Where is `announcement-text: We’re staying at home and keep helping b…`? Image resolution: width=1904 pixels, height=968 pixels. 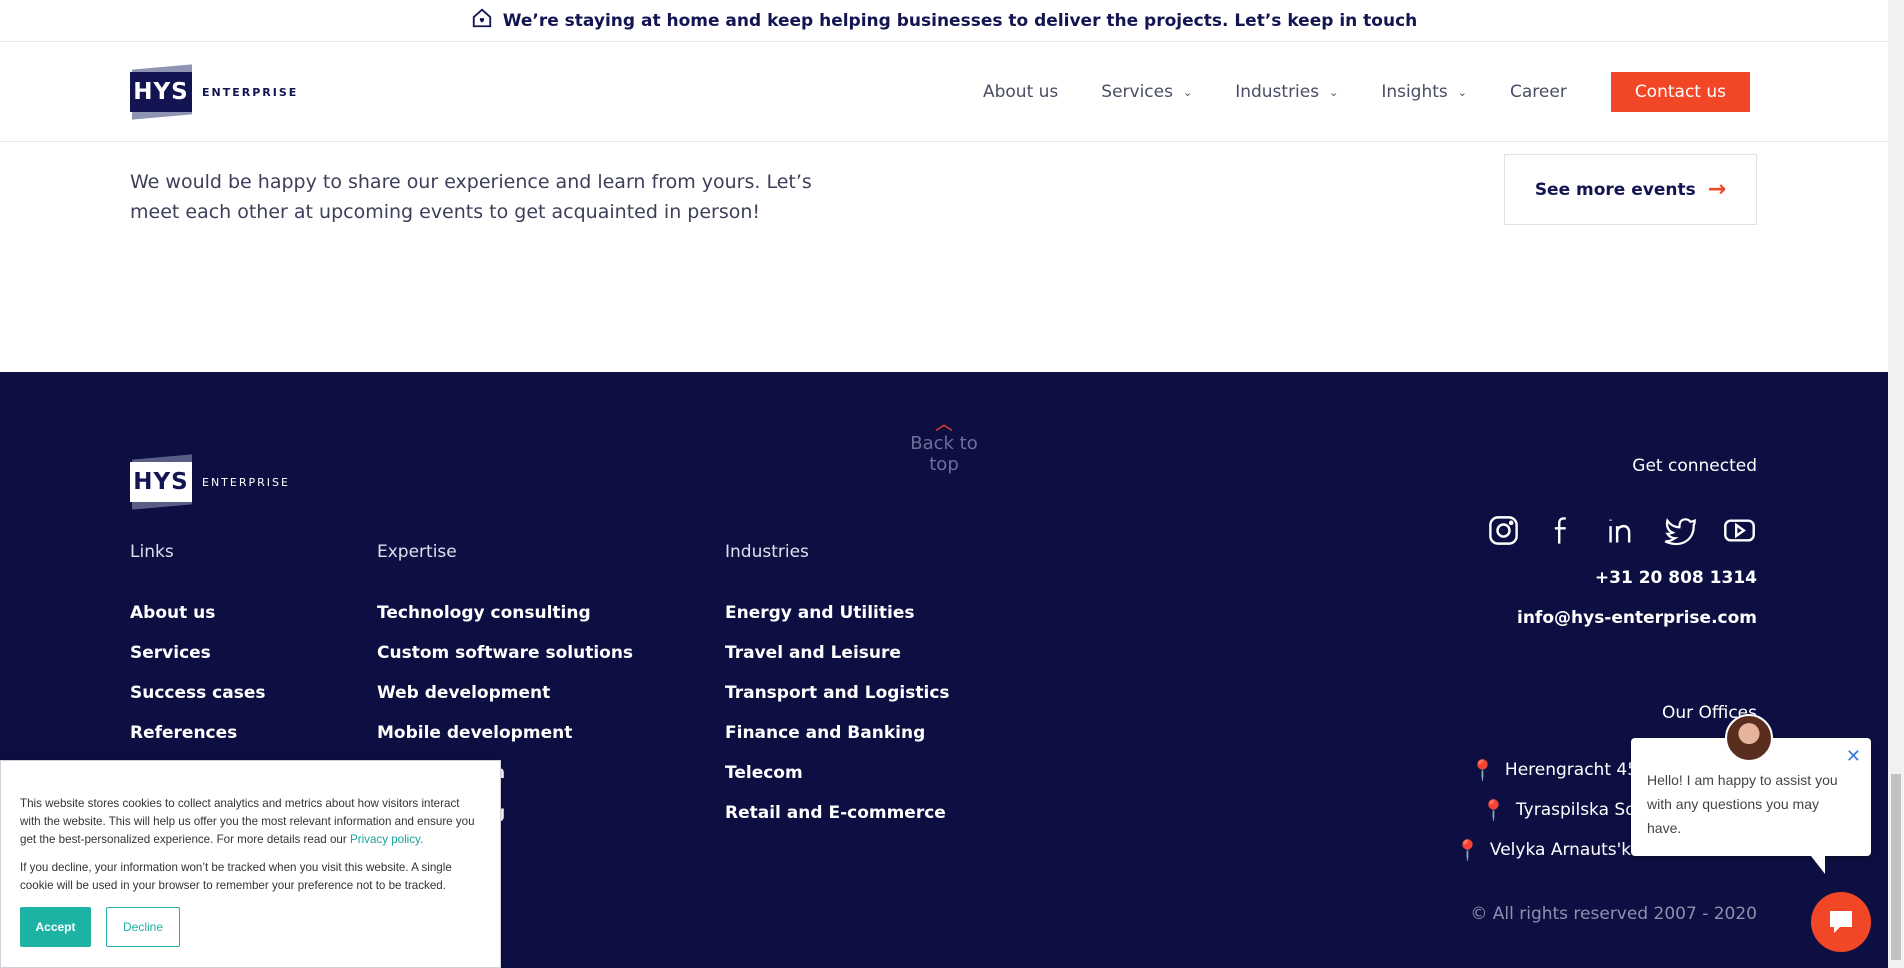
announcement-text: We’re staying at home and keep helping b… is located at coordinates (960, 20).